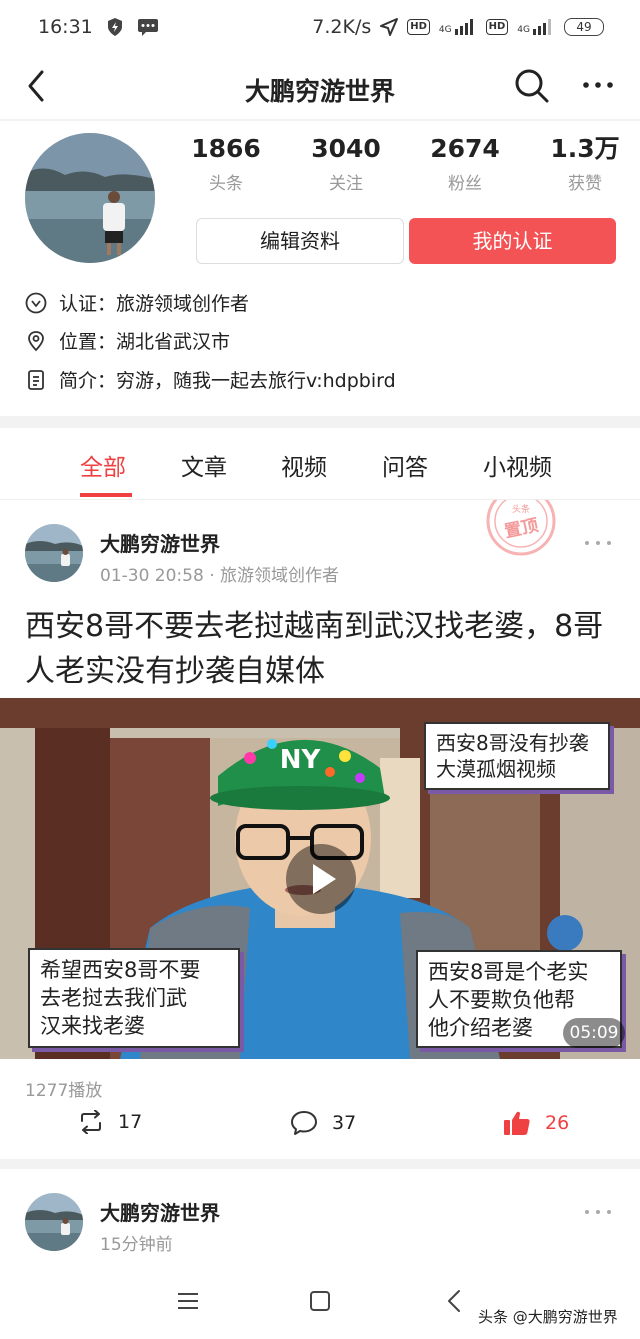 This screenshot has height=1339, width=640. Describe the element at coordinates (188, 1301) in the screenshot. I see `menu-icon` at that location.